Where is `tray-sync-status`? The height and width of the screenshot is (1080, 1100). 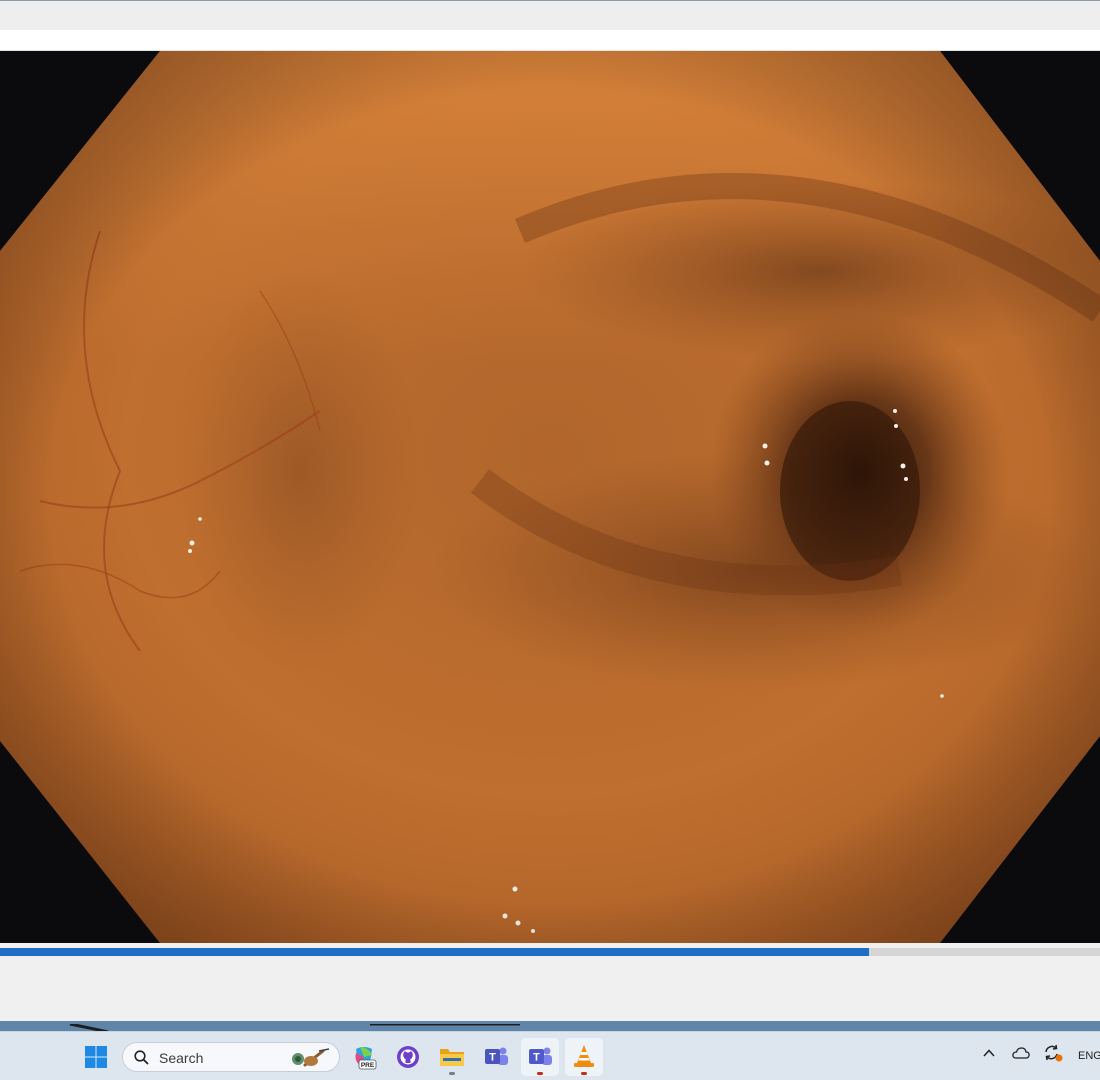
tray-sync-status is located at coordinates (1053, 1055).